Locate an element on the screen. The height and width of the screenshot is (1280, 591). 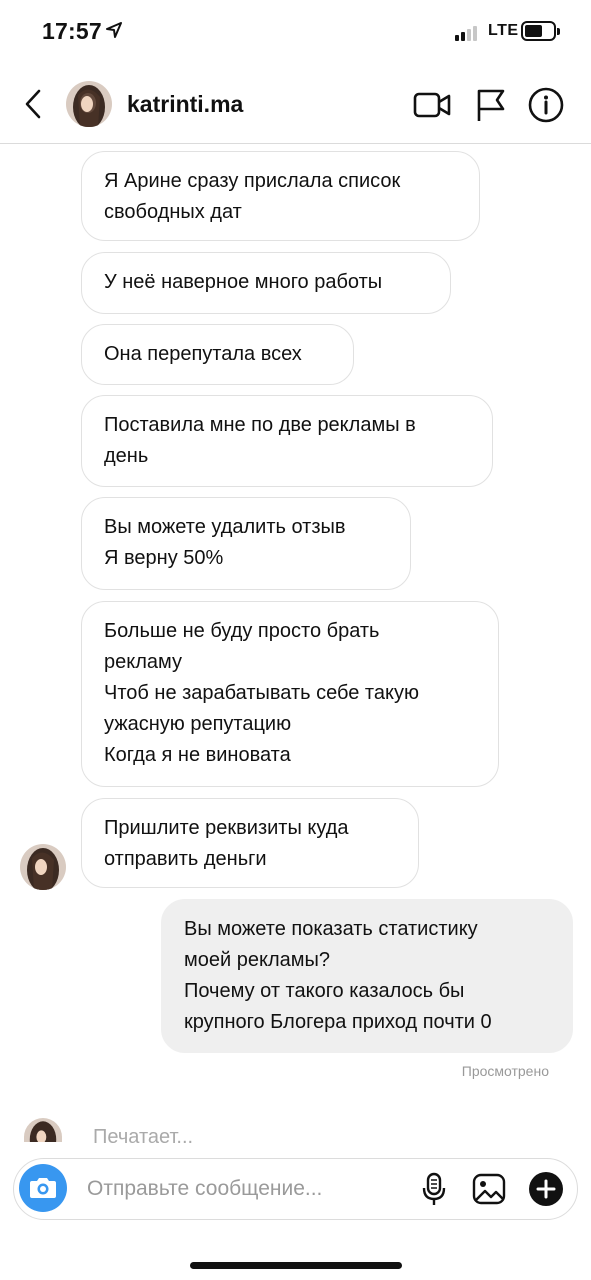
info-icon is located at coordinates (546, 105).